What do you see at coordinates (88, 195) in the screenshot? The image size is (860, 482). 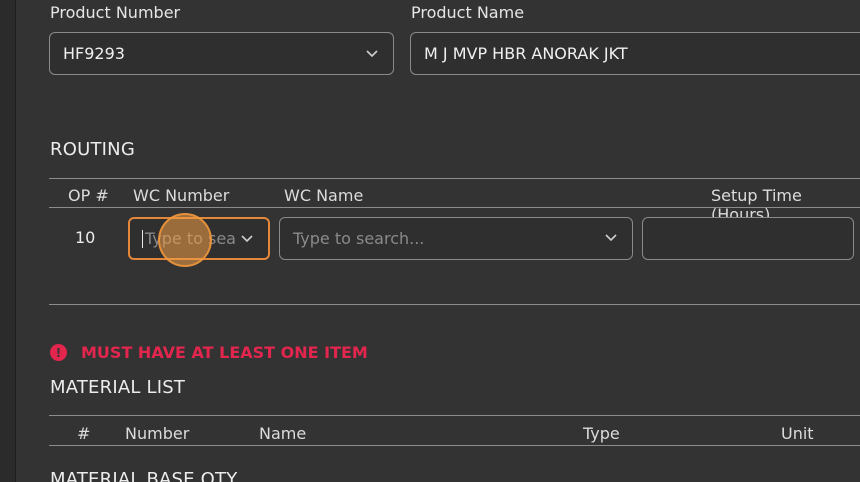 I see `col-op: OP #` at bounding box center [88, 195].